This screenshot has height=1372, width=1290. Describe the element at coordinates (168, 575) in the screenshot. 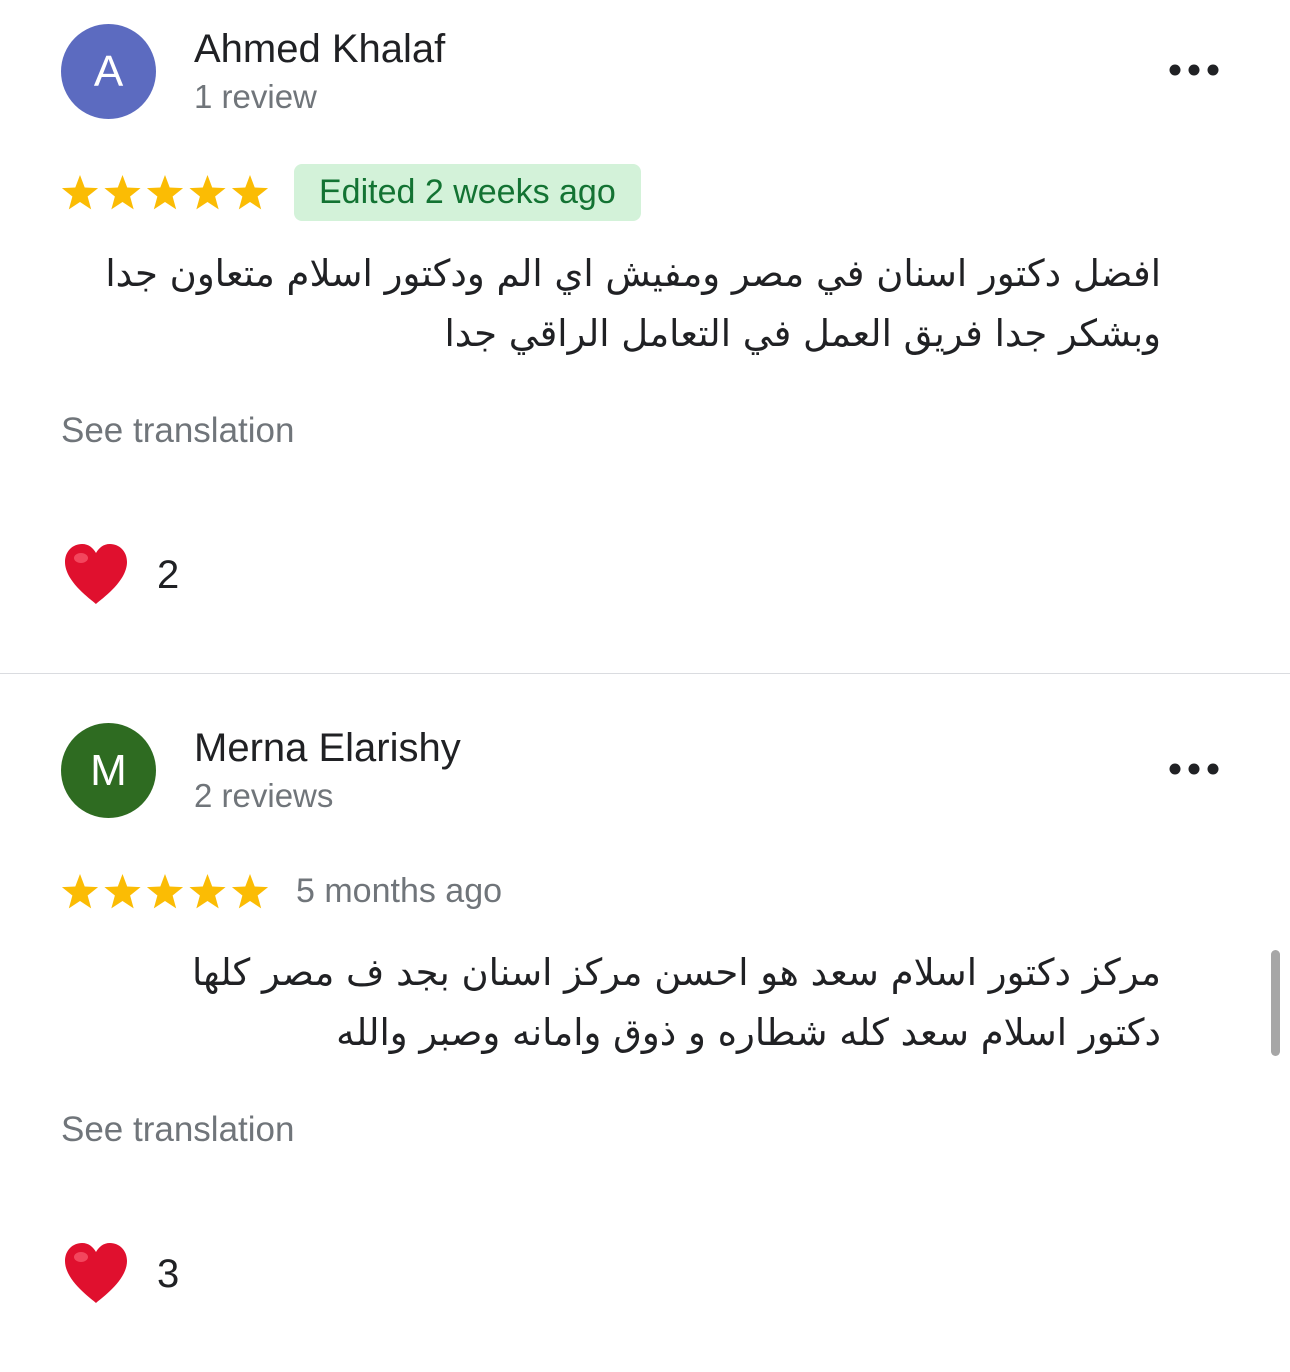

I see `reaction-count: 2` at that location.